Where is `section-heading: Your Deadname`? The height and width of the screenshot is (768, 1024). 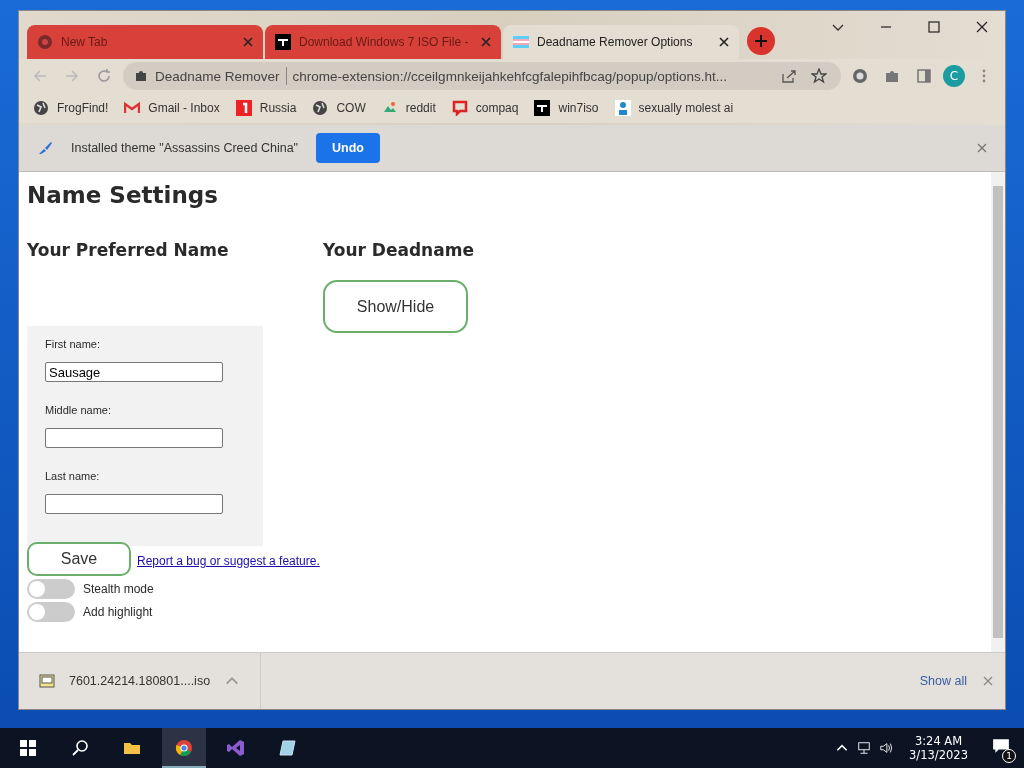 section-heading: Your Deadname is located at coordinates (398, 250).